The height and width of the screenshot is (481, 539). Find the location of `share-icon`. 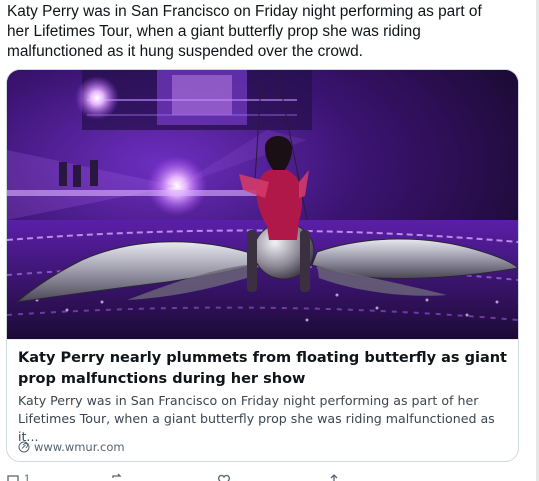

share-icon is located at coordinates (334, 477).